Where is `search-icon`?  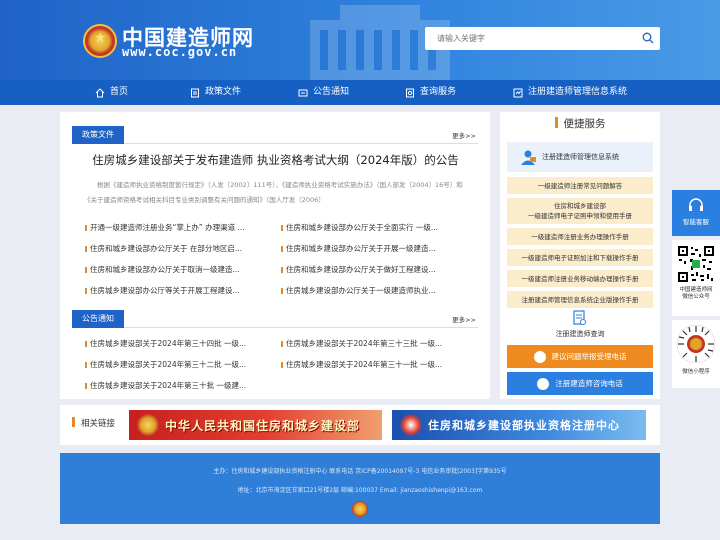 search-icon is located at coordinates (648, 38).